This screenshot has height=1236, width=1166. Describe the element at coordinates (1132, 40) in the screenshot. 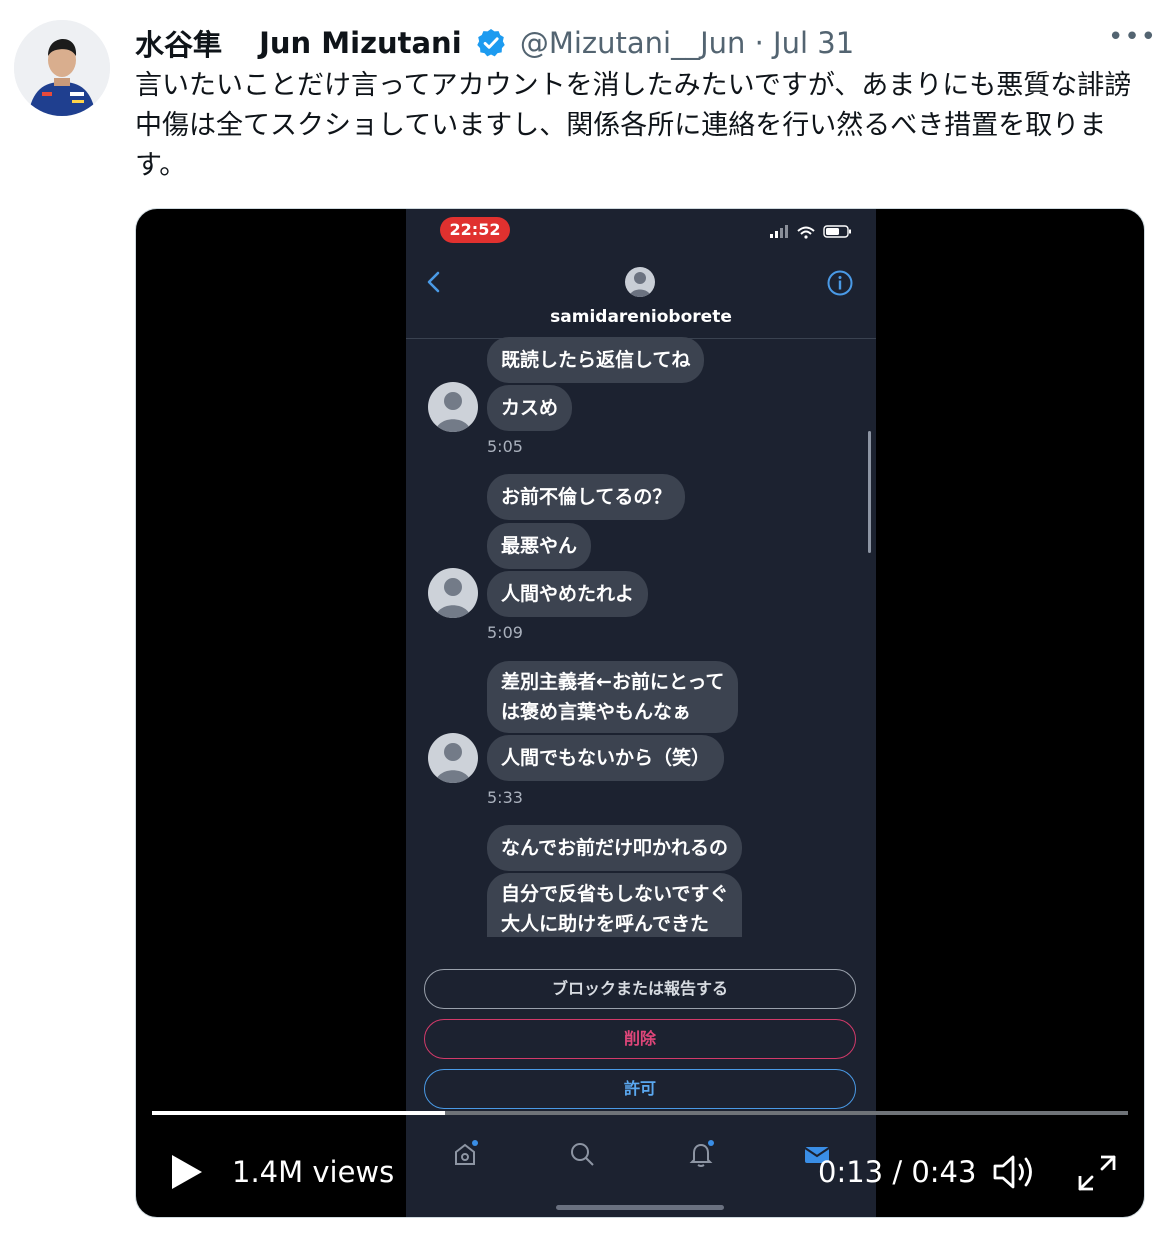

I see `more-options-icon: •••` at that location.